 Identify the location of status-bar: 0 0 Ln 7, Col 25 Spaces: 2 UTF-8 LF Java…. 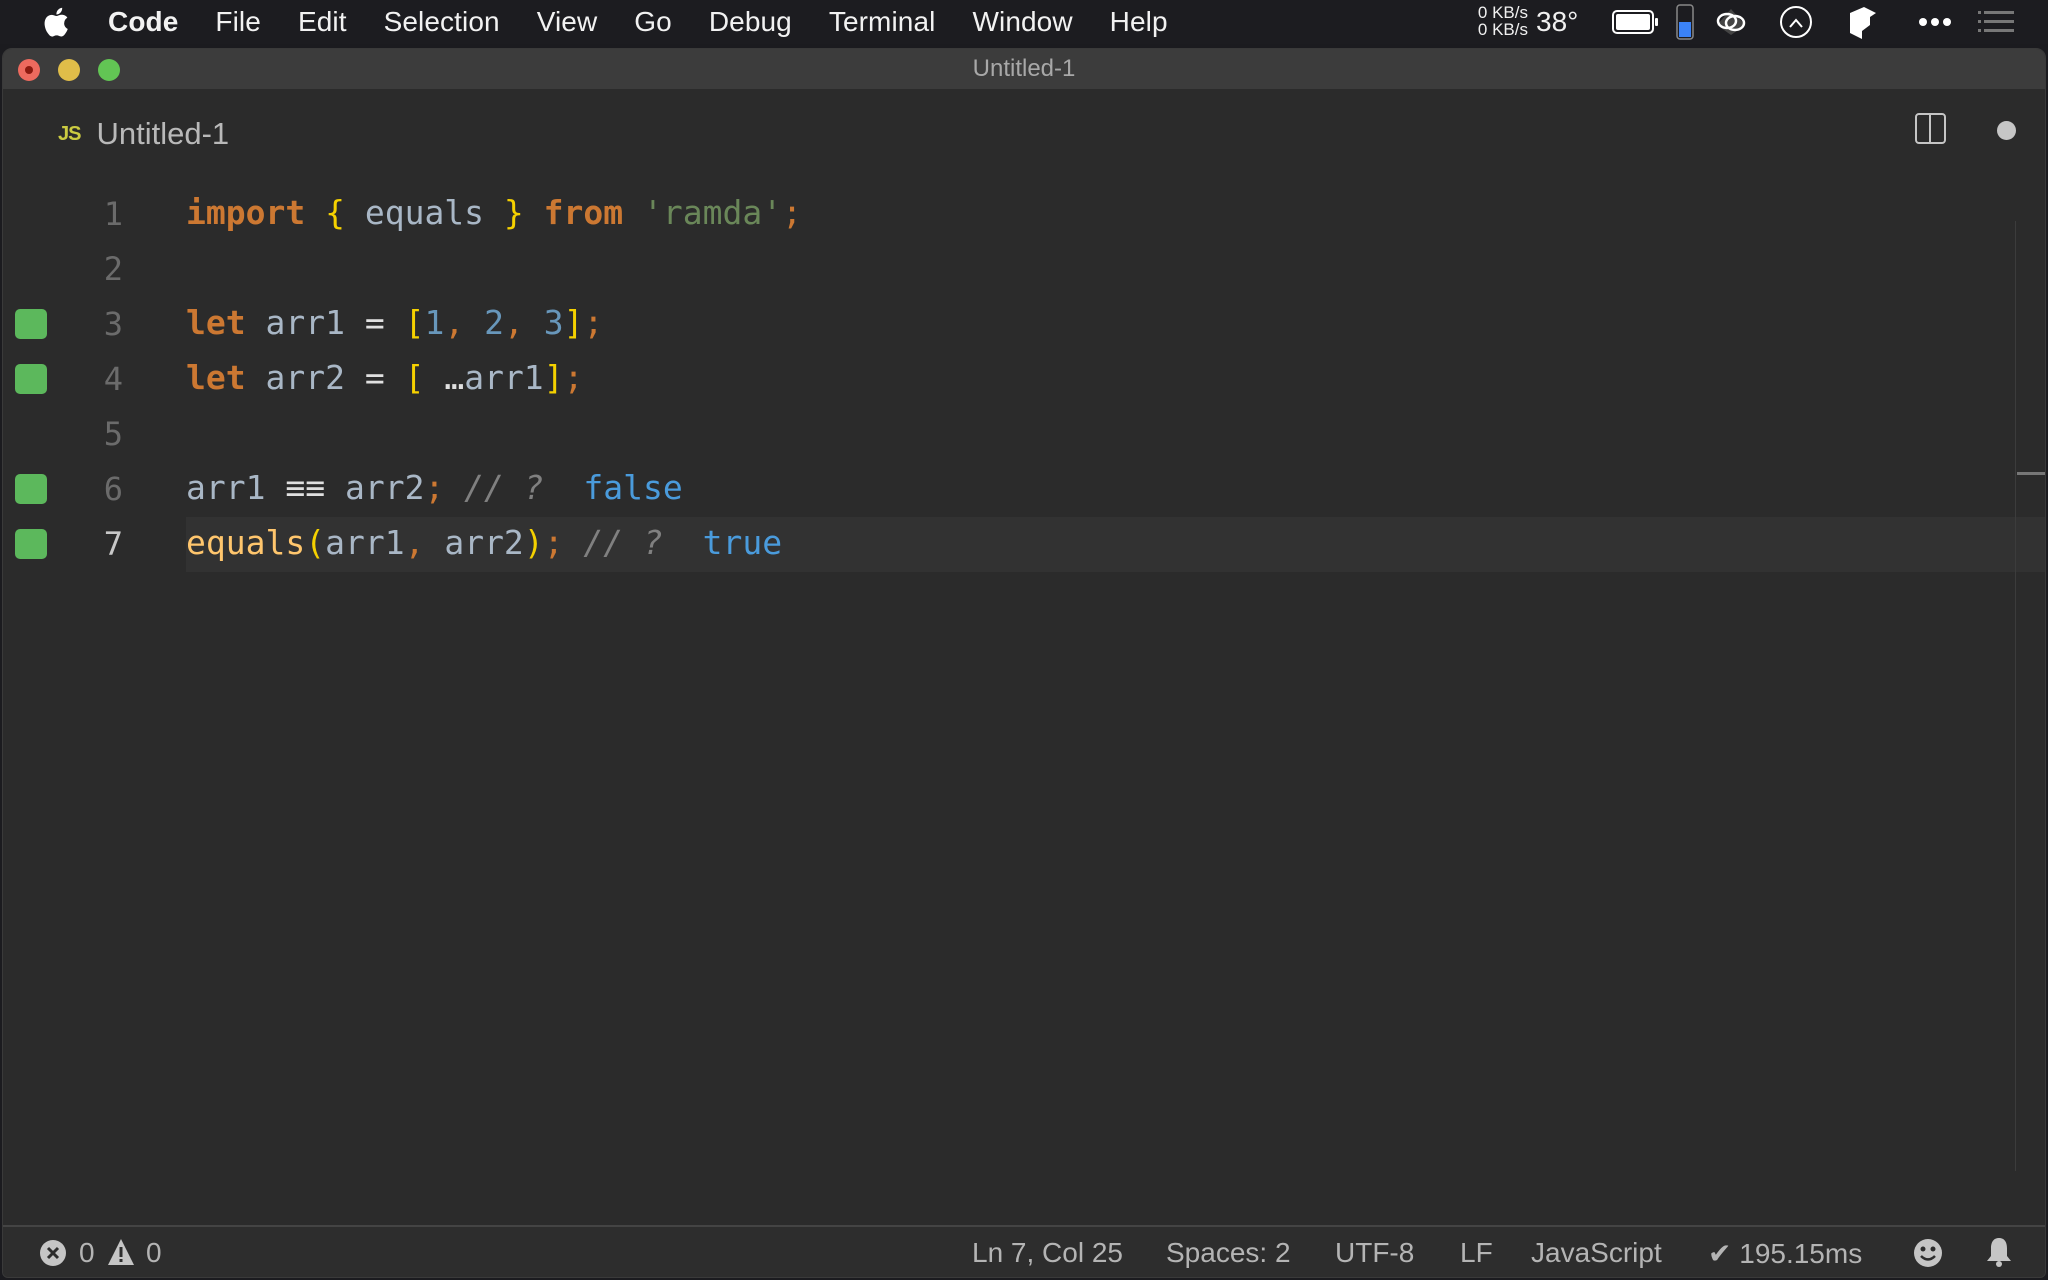
(1024, 1251).